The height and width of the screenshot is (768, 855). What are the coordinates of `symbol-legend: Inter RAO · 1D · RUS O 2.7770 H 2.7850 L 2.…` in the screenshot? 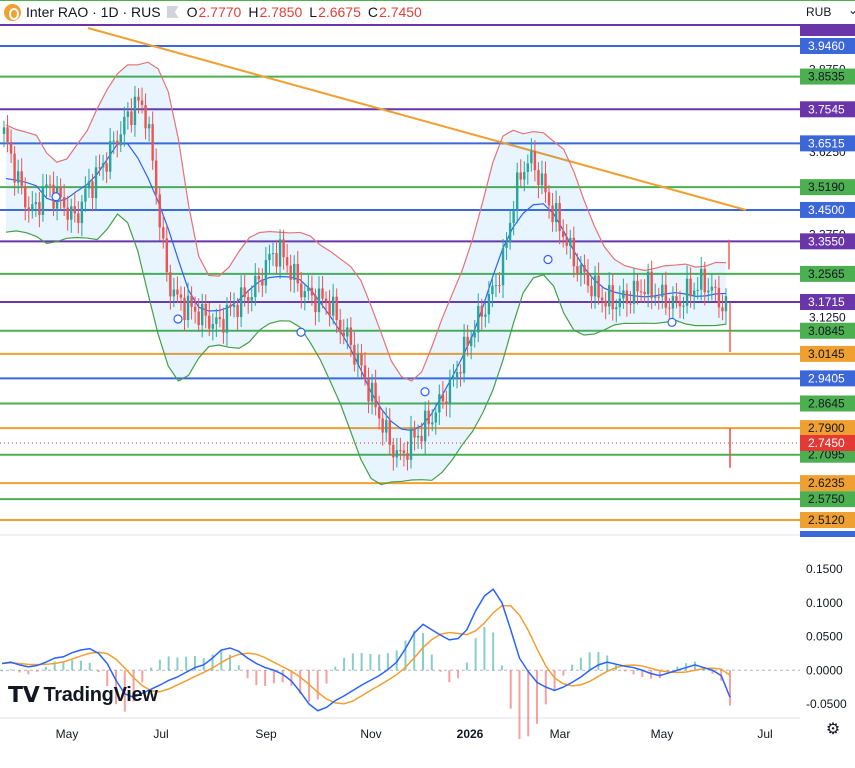 It's located at (218, 12).